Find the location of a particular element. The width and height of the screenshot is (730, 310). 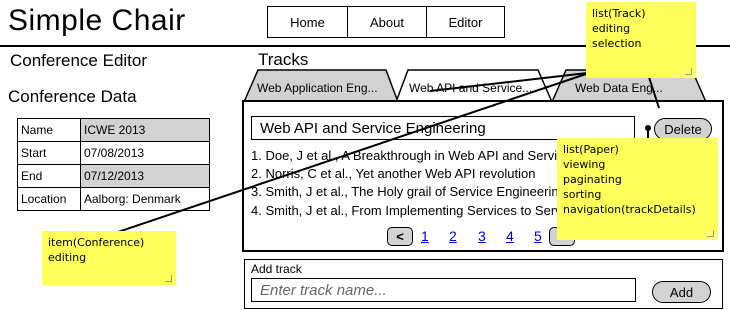

conference-sticky-note: item(Conference) editing is located at coordinates (109, 258).